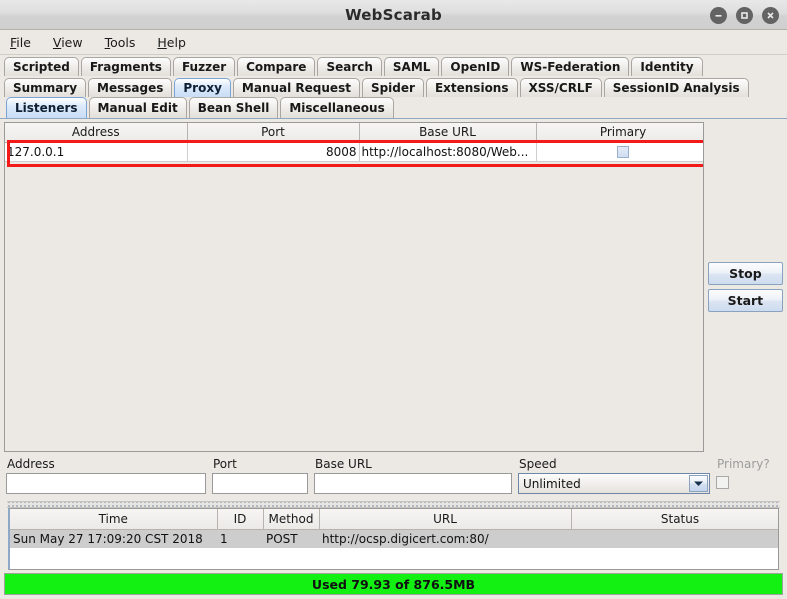 The width and height of the screenshot is (787, 599). I want to click on menu-file: File, so click(20, 42).